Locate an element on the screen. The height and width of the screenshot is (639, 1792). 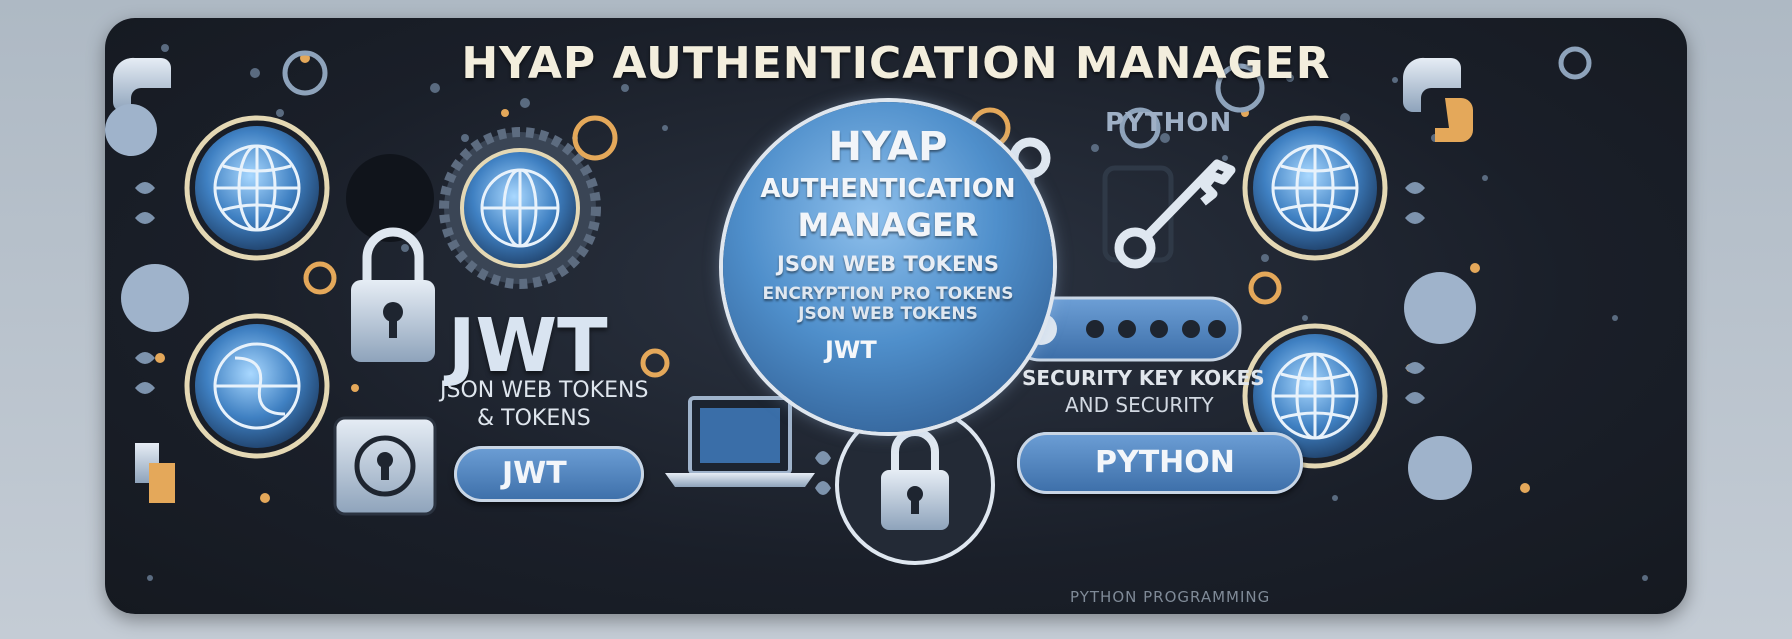
center-badge-line6: JSON WEB TOKENS is located at coordinates (888, 314).